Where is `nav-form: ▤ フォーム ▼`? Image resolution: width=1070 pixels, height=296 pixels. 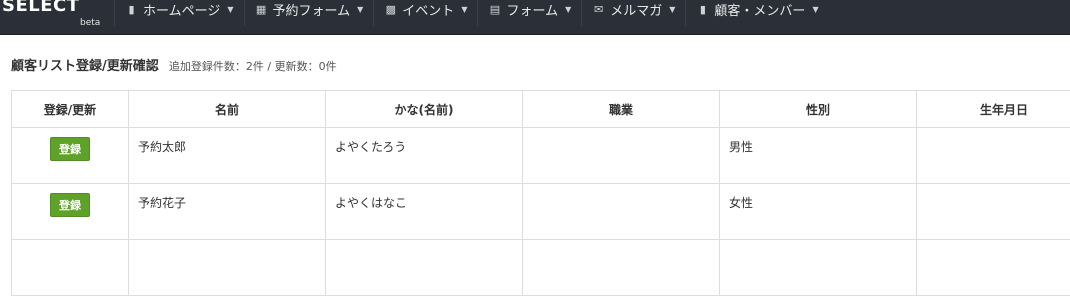
nav-form: ▤ フォーム ▼ is located at coordinates (529, 13).